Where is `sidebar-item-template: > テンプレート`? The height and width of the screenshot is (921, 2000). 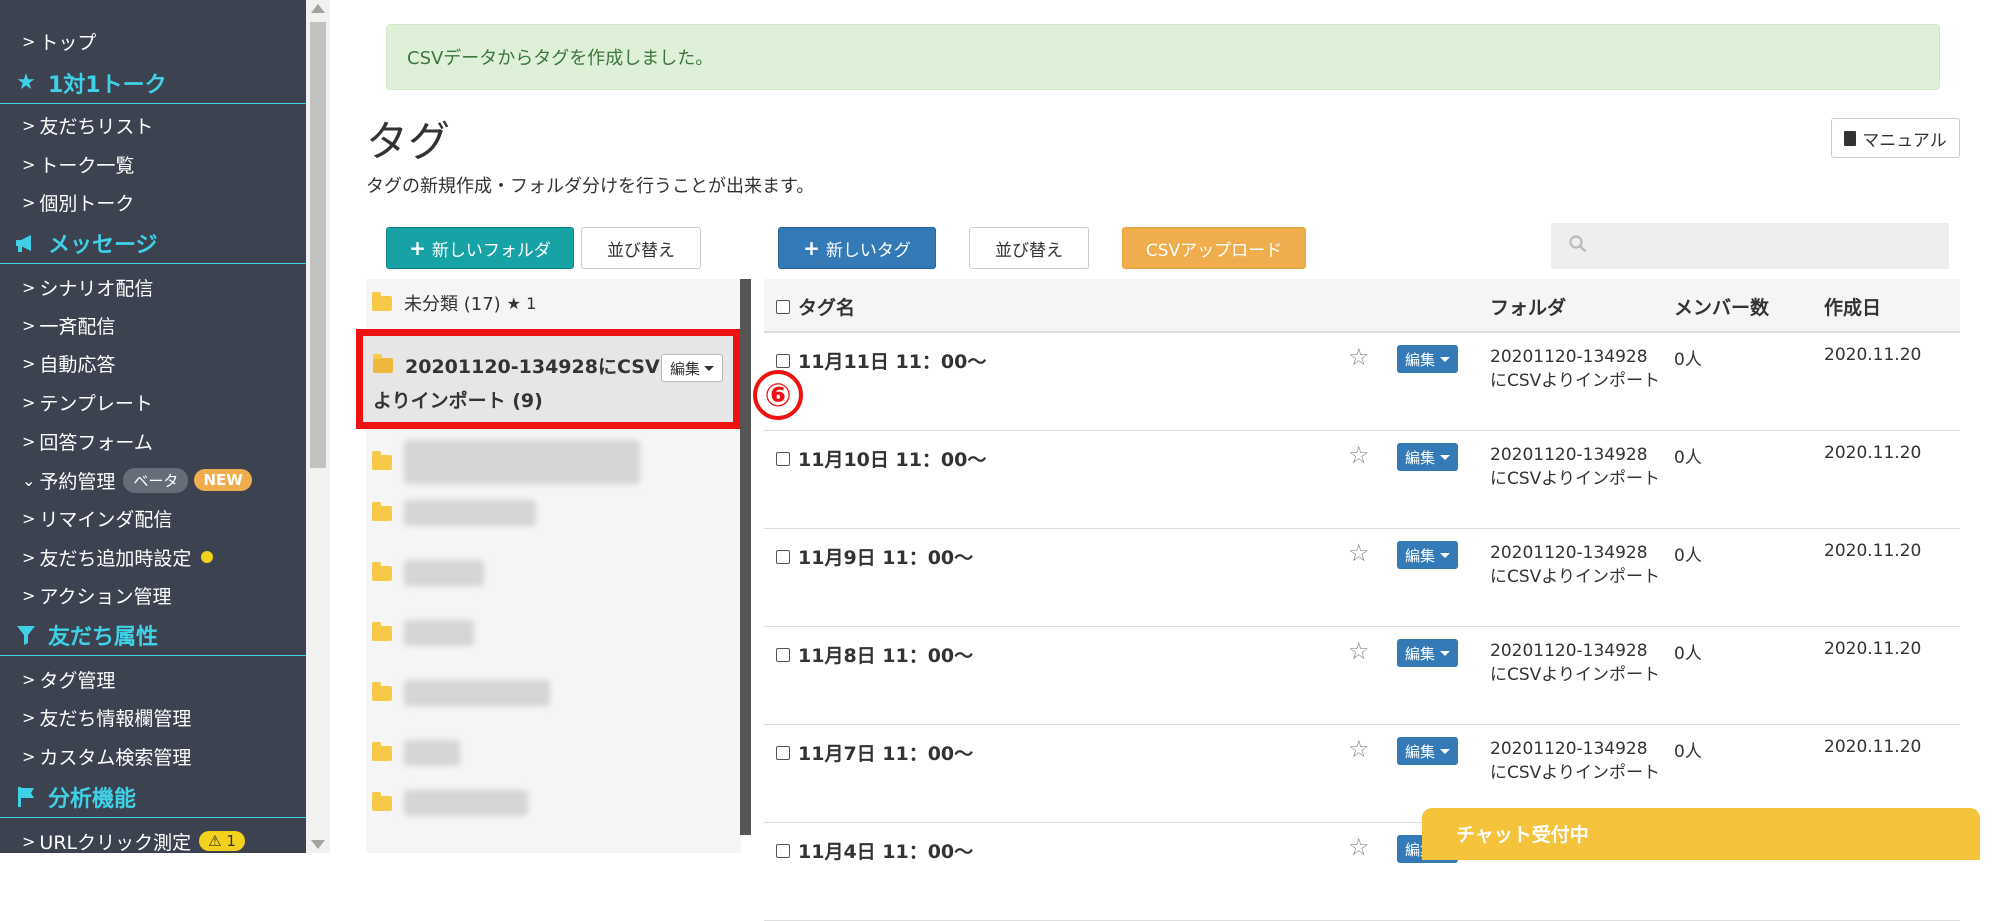
sidebar-item-template: > テンプレート is located at coordinates (87, 402).